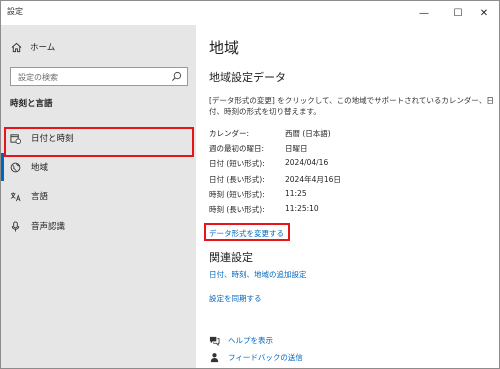  Describe the element at coordinates (29, 167) in the screenshot. I see `sidebar-item-region: 地域` at that location.